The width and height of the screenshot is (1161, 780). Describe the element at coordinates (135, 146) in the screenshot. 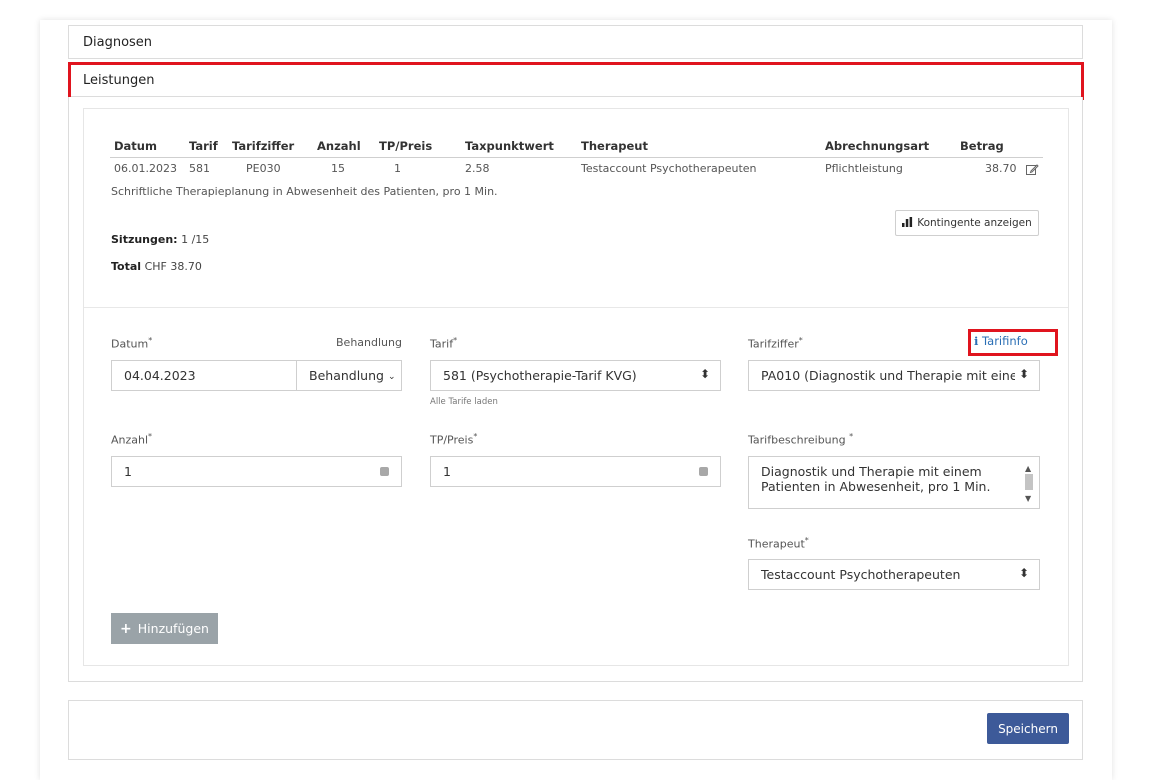

I see `col-header-datum: Datum` at that location.